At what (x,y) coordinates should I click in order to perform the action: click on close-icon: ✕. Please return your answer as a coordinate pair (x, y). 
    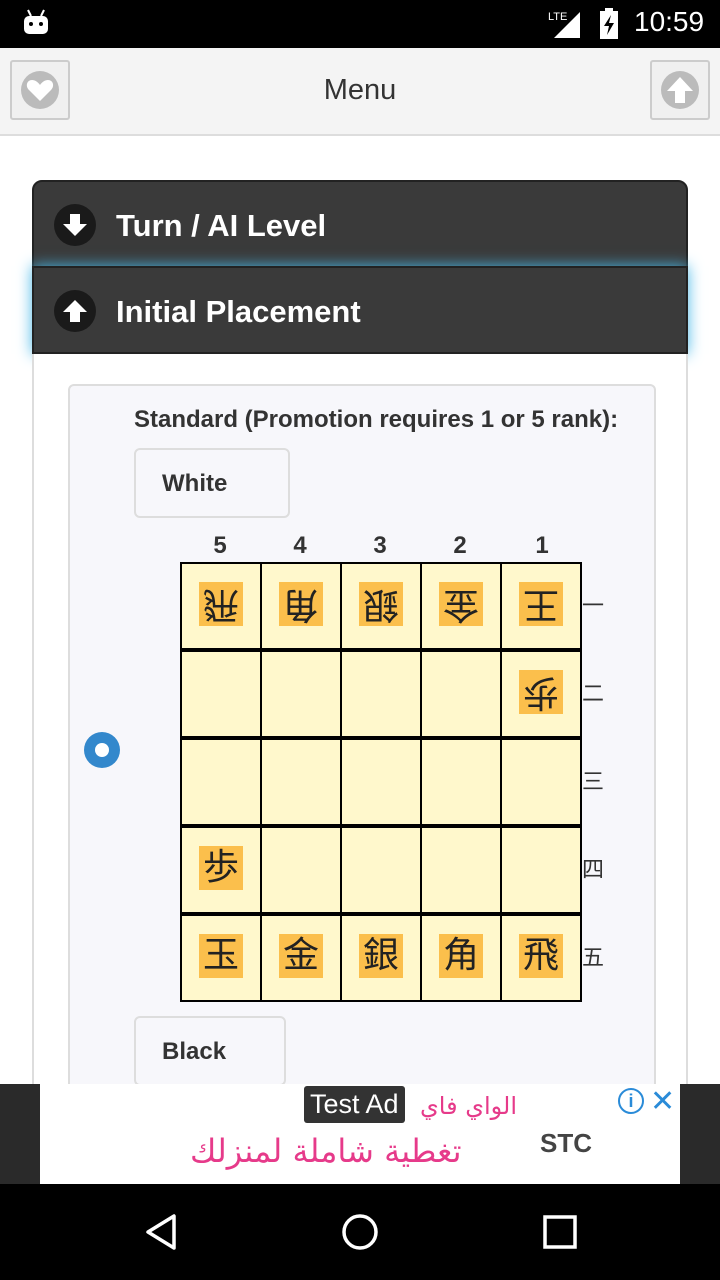
    Looking at the image, I should click on (662, 1101).